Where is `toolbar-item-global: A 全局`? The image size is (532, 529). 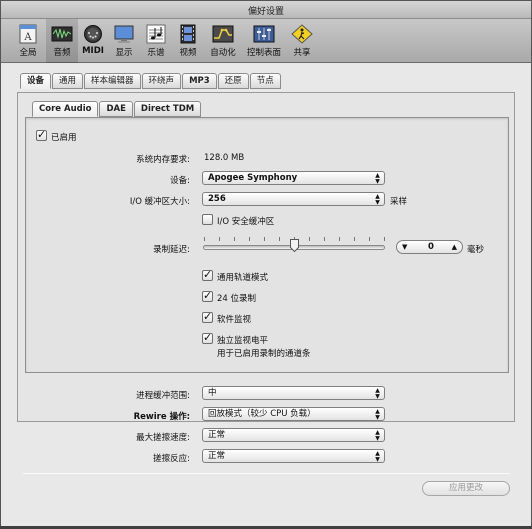
toolbar-item-global: A 全局 is located at coordinates (28, 41).